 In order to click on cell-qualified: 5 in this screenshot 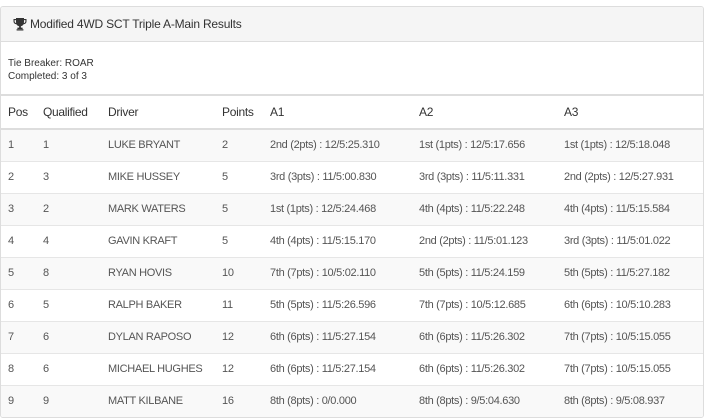, I will do `click(46, 305)`.